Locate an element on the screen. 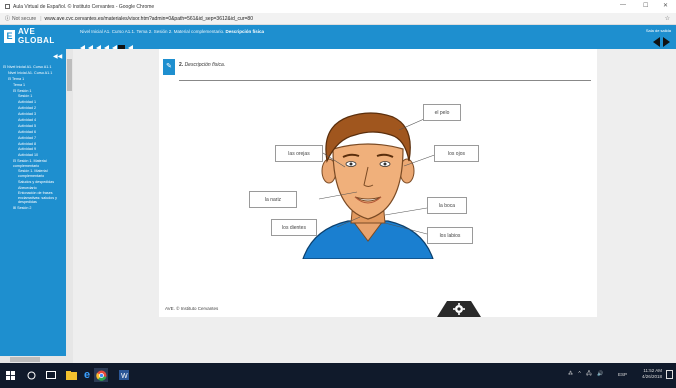 The width and height of the screenshot is (676, 388). breadcrumb-current: Descripción física is located at coordinates (245, 31).